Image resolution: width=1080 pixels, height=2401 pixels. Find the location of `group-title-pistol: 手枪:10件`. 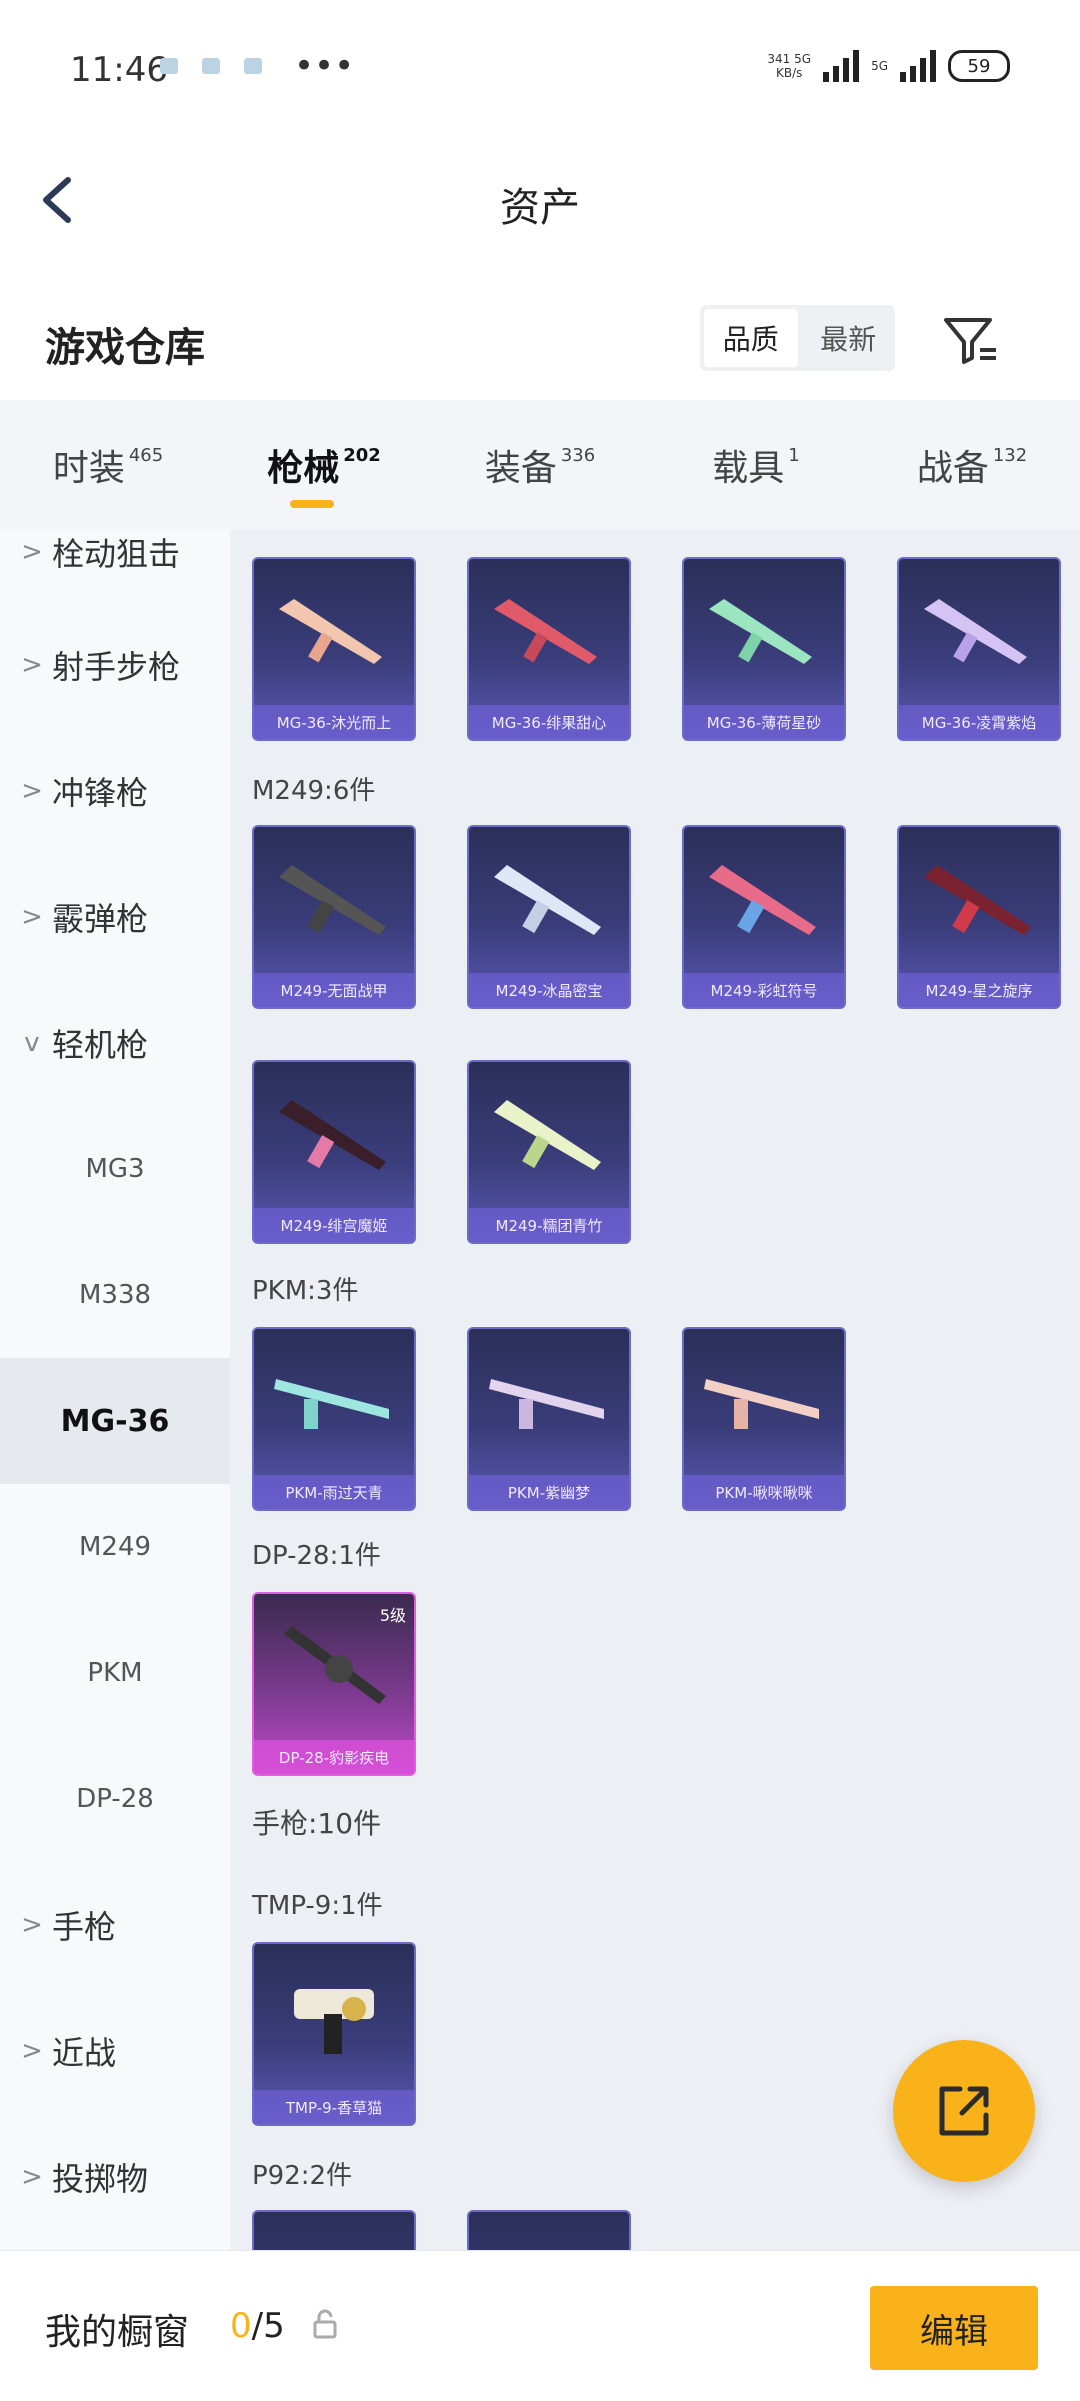

group-title-pistol: 手枪:10件 is located at coordinates (317, 1823).